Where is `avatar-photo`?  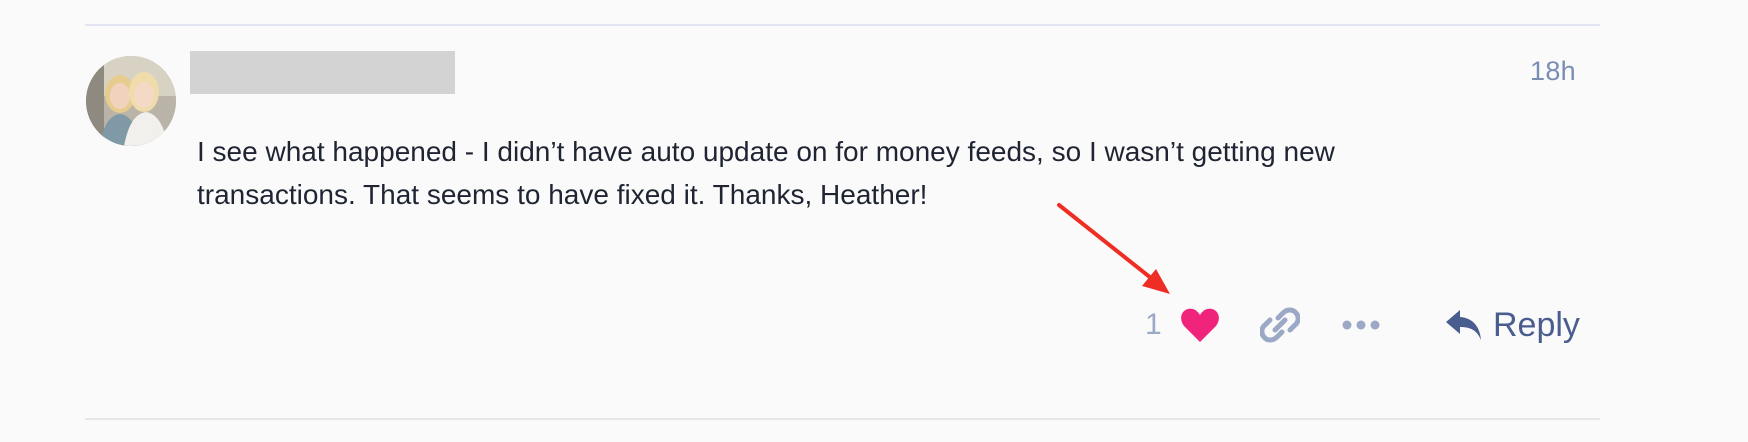
avatar-photo is located at coordinates (131, 101).